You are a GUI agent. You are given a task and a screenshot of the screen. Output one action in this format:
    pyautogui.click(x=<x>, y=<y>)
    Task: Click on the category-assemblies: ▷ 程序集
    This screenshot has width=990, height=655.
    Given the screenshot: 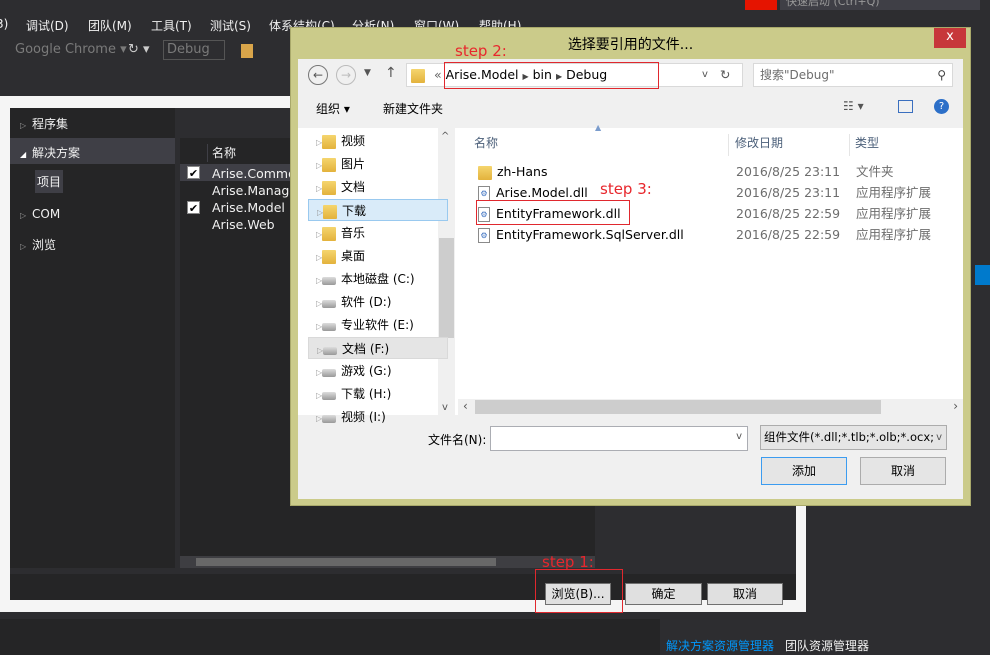 What is the action you would take?
    pyautogui.click(x=44, y=123)
    